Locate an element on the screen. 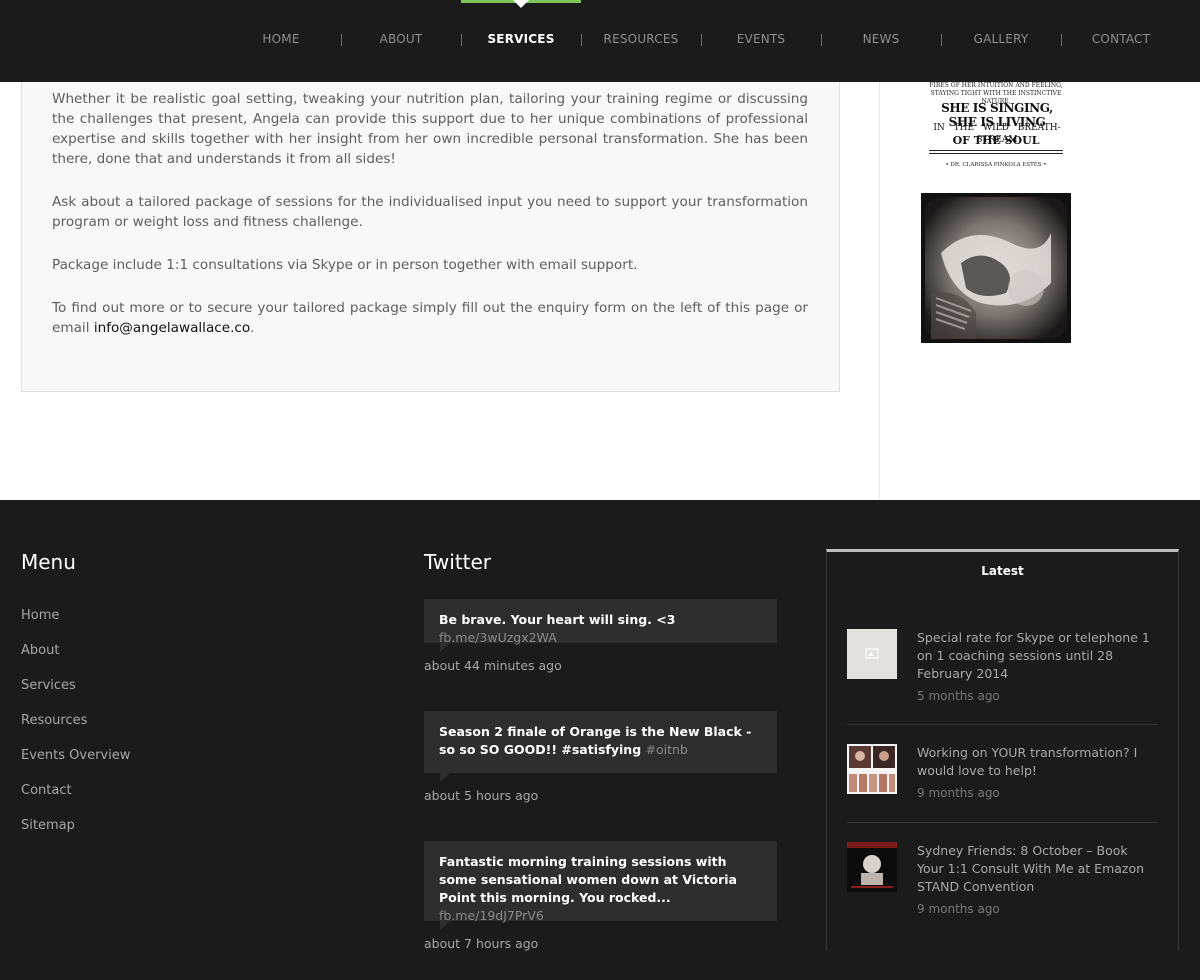 The height and width of the screenshot is (980, 1200). footer-twitter-heading: Twitter is located at coordinates (458, 562).